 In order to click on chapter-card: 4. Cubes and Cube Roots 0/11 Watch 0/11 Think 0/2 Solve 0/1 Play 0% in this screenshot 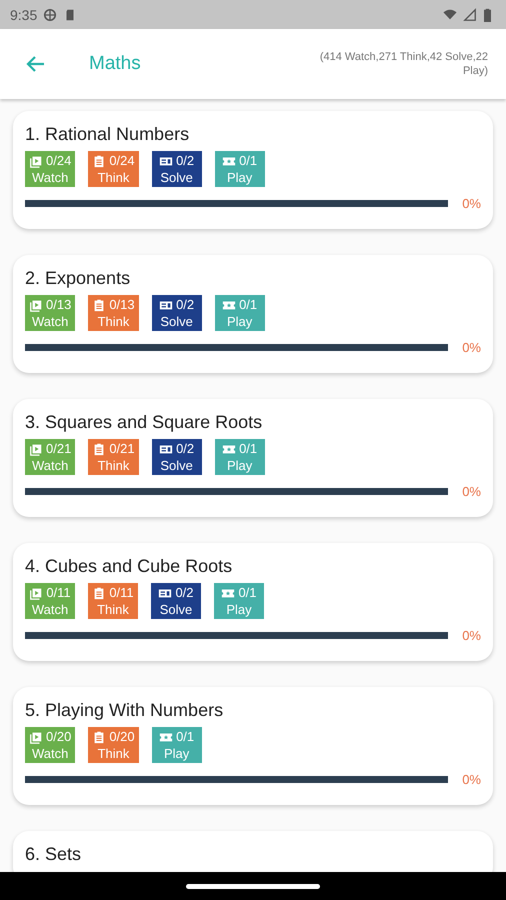, I will do `click(253, 602)`.